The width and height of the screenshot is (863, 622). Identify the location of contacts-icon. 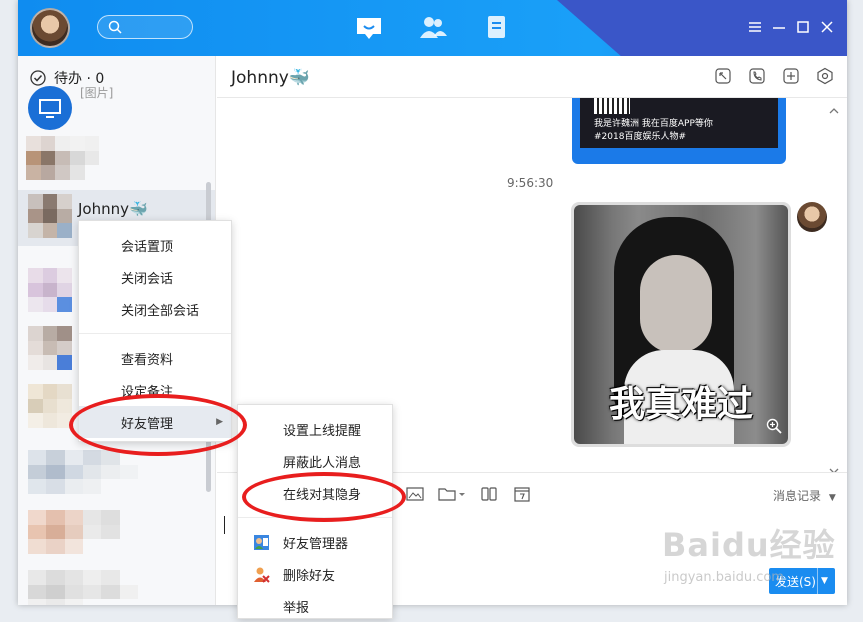
(433, 28).